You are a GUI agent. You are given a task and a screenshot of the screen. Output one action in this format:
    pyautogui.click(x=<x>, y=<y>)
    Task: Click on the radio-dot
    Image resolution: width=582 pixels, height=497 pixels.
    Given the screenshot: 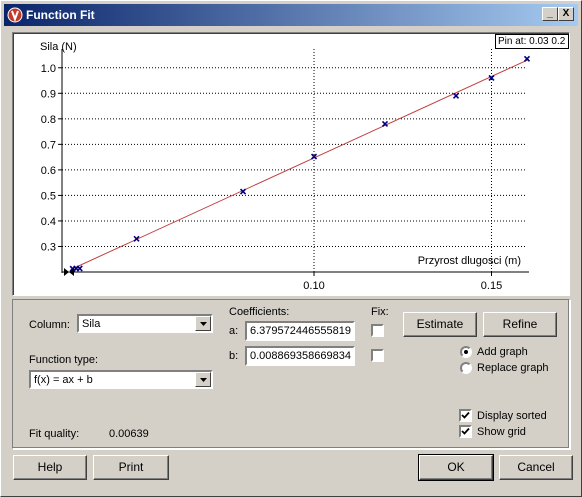 What is the action you would take?
    pyautogui.click(x=466, y=352)
    